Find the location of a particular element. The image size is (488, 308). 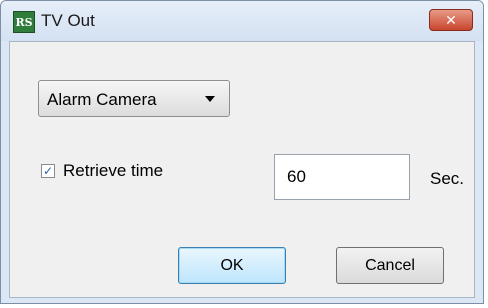

app-logo-text: RS is located at coordinates (24, 22).